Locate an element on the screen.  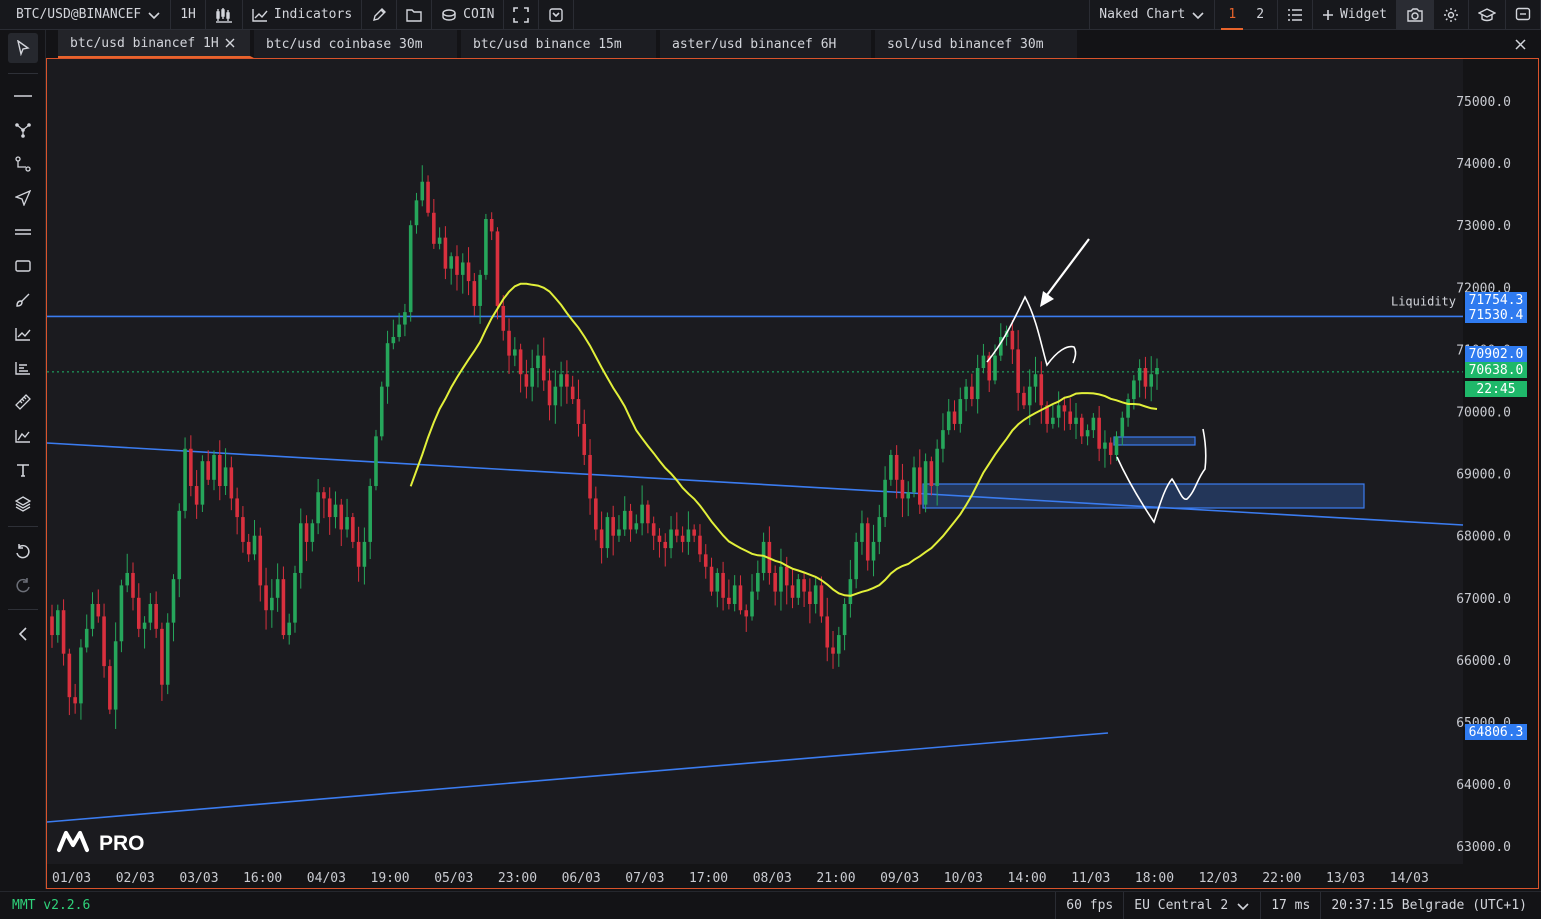
layers-tool is located at coordinates (23, 504).